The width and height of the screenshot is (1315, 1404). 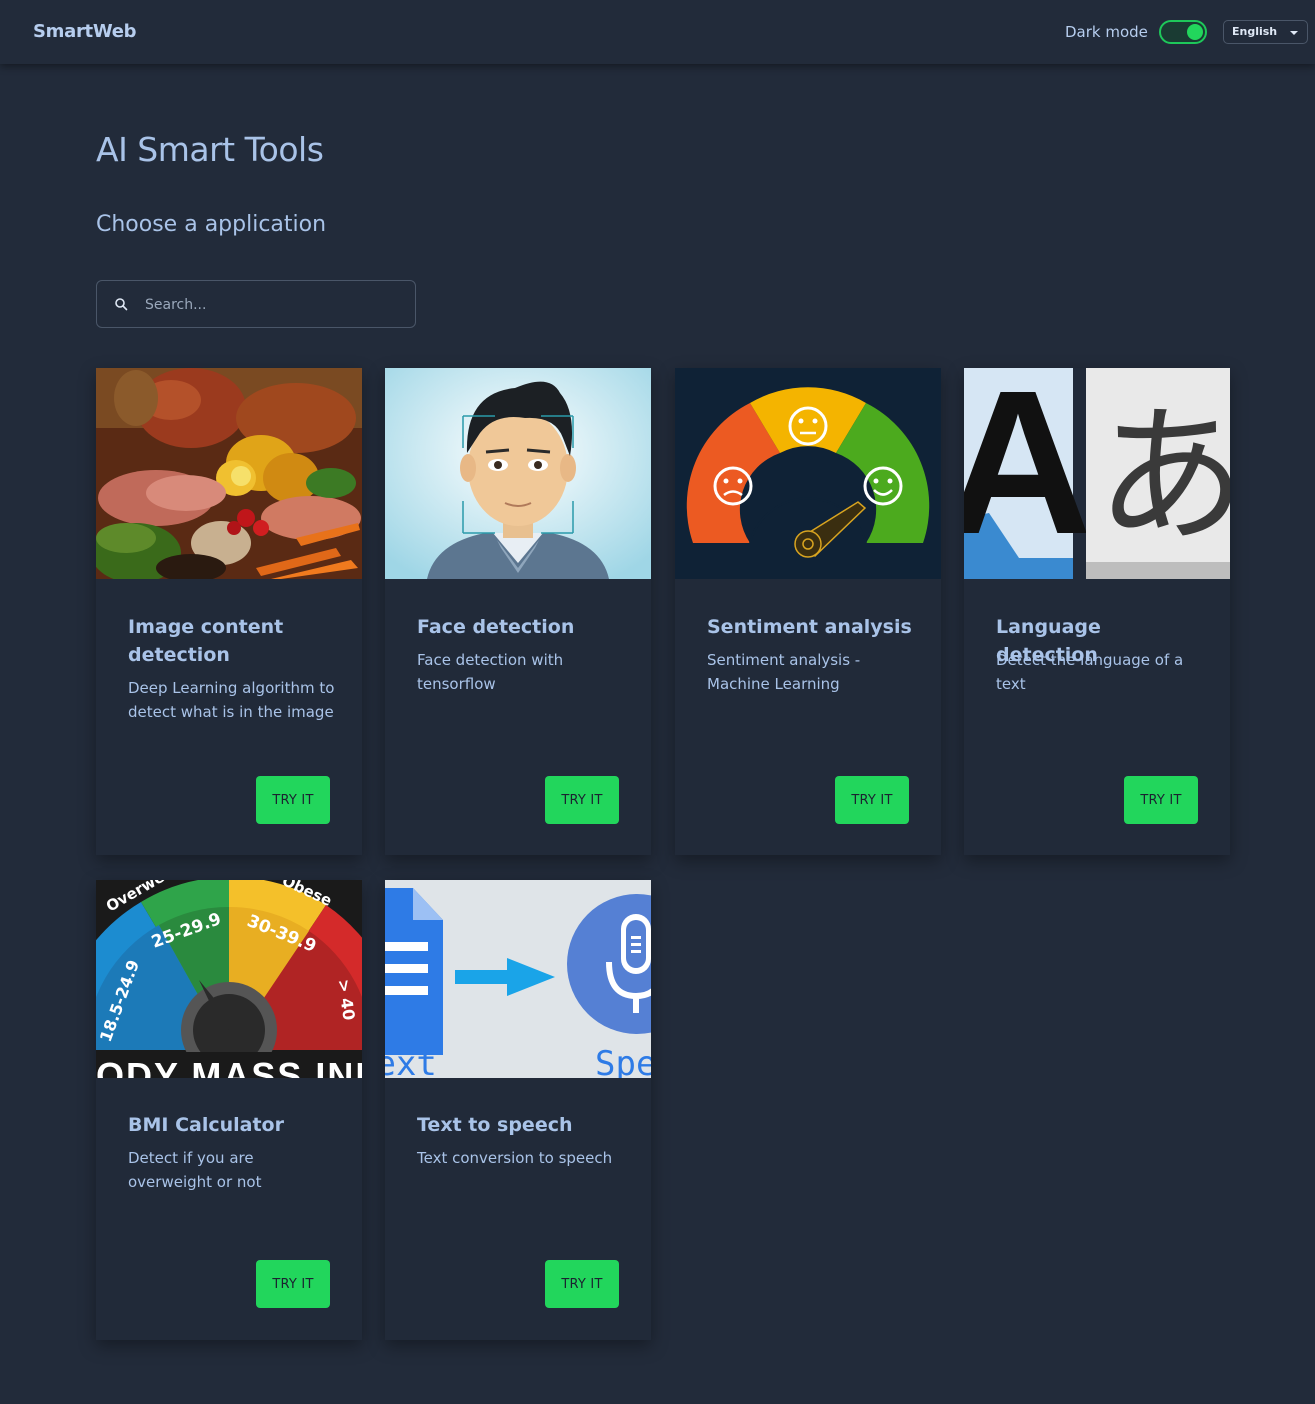 What do you see at coordinates (1195, 32) in the screenshot?
I see `toggle-knob` at bounding box center [1195, 32].